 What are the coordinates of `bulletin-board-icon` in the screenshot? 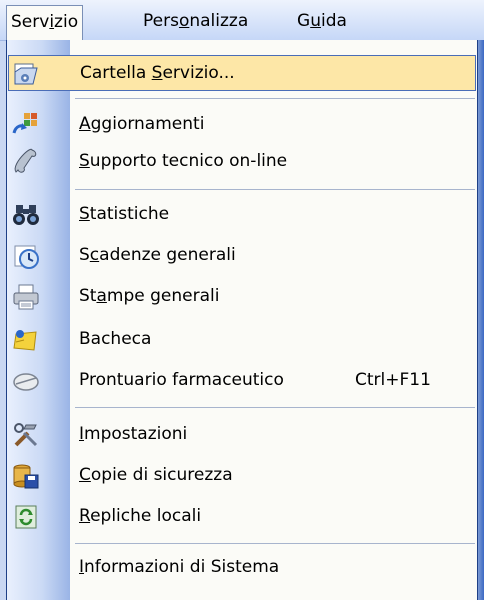 It's located at (26, 340).